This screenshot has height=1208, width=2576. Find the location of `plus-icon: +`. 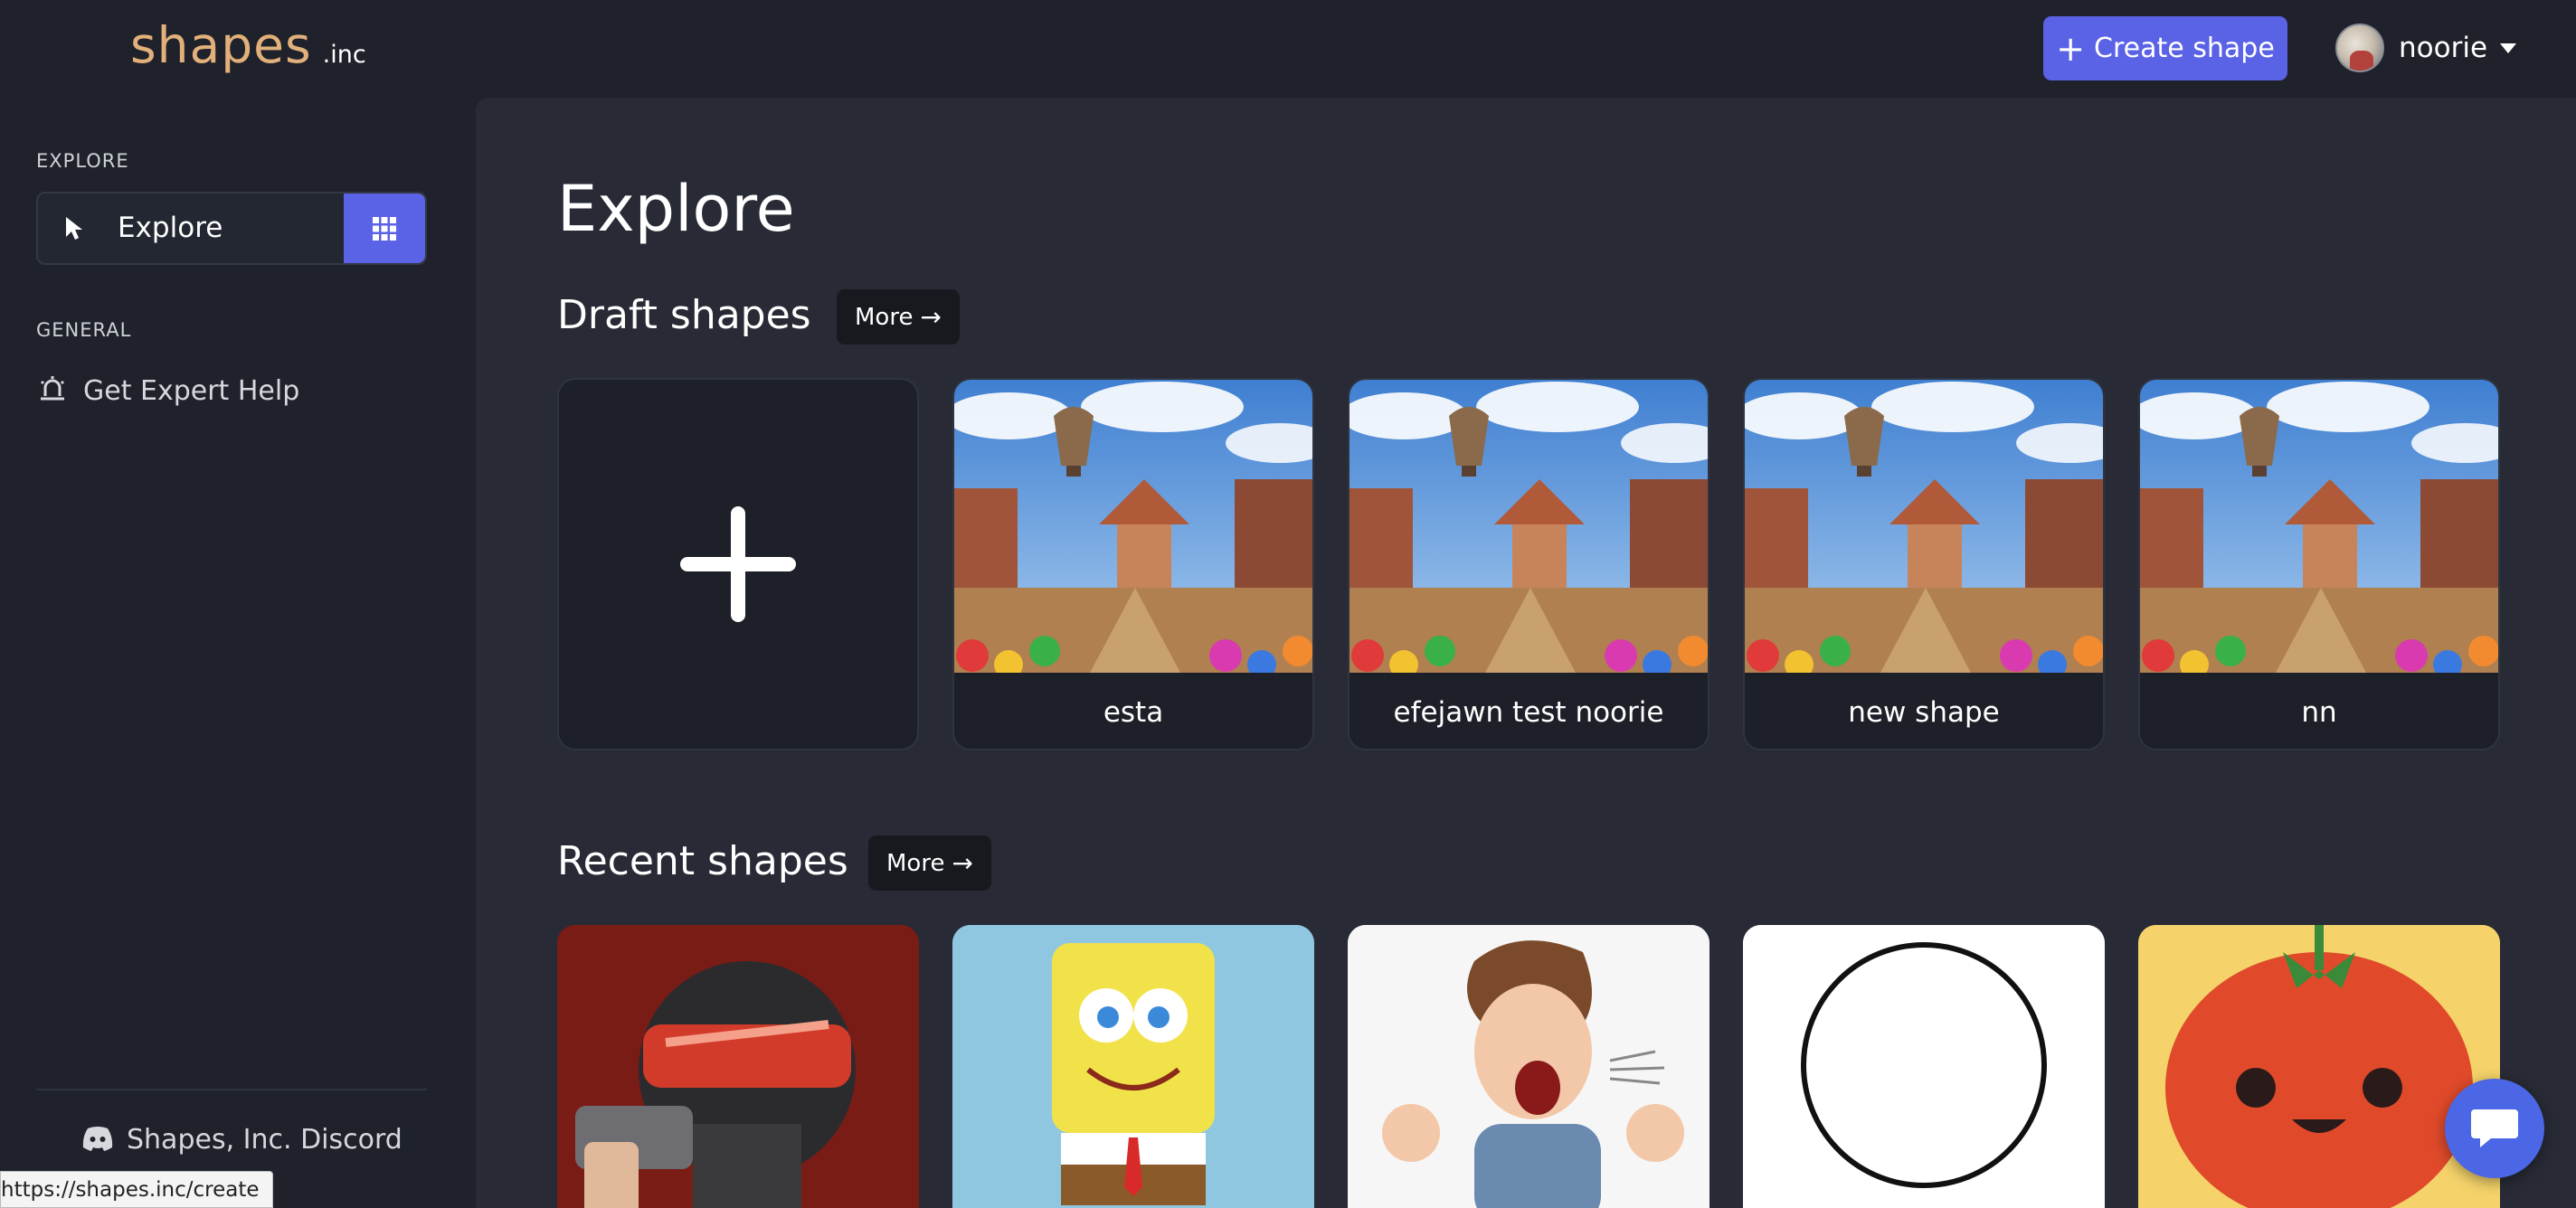

plus-icon: + is located at coordinates (2071, 49).